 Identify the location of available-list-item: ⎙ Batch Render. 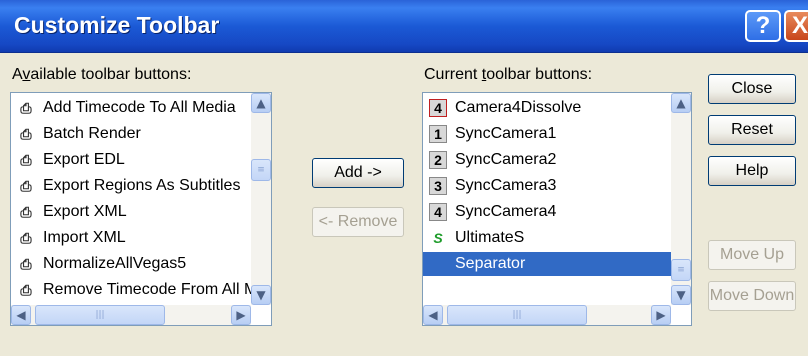
(79, 134).